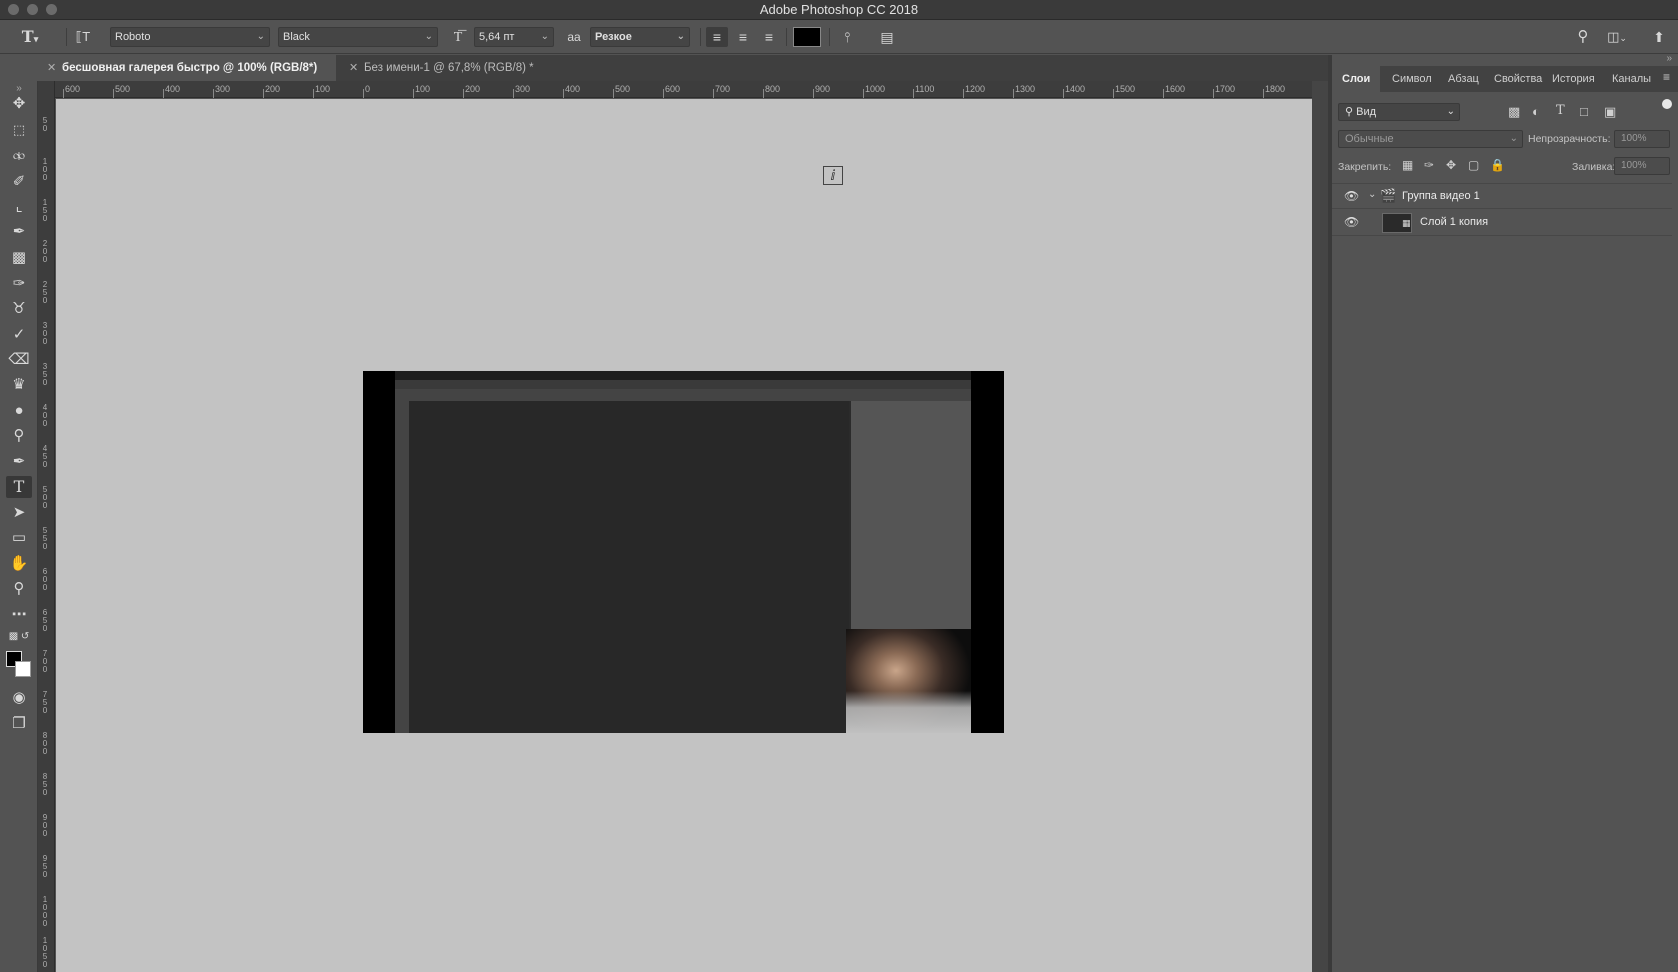 The width and height of the screenshot is (1678, 972). What do you see at coordinates (19, 724) in the screenshot?
I see `screen-mode-icon: ❐` at bounding box center [19, 724].